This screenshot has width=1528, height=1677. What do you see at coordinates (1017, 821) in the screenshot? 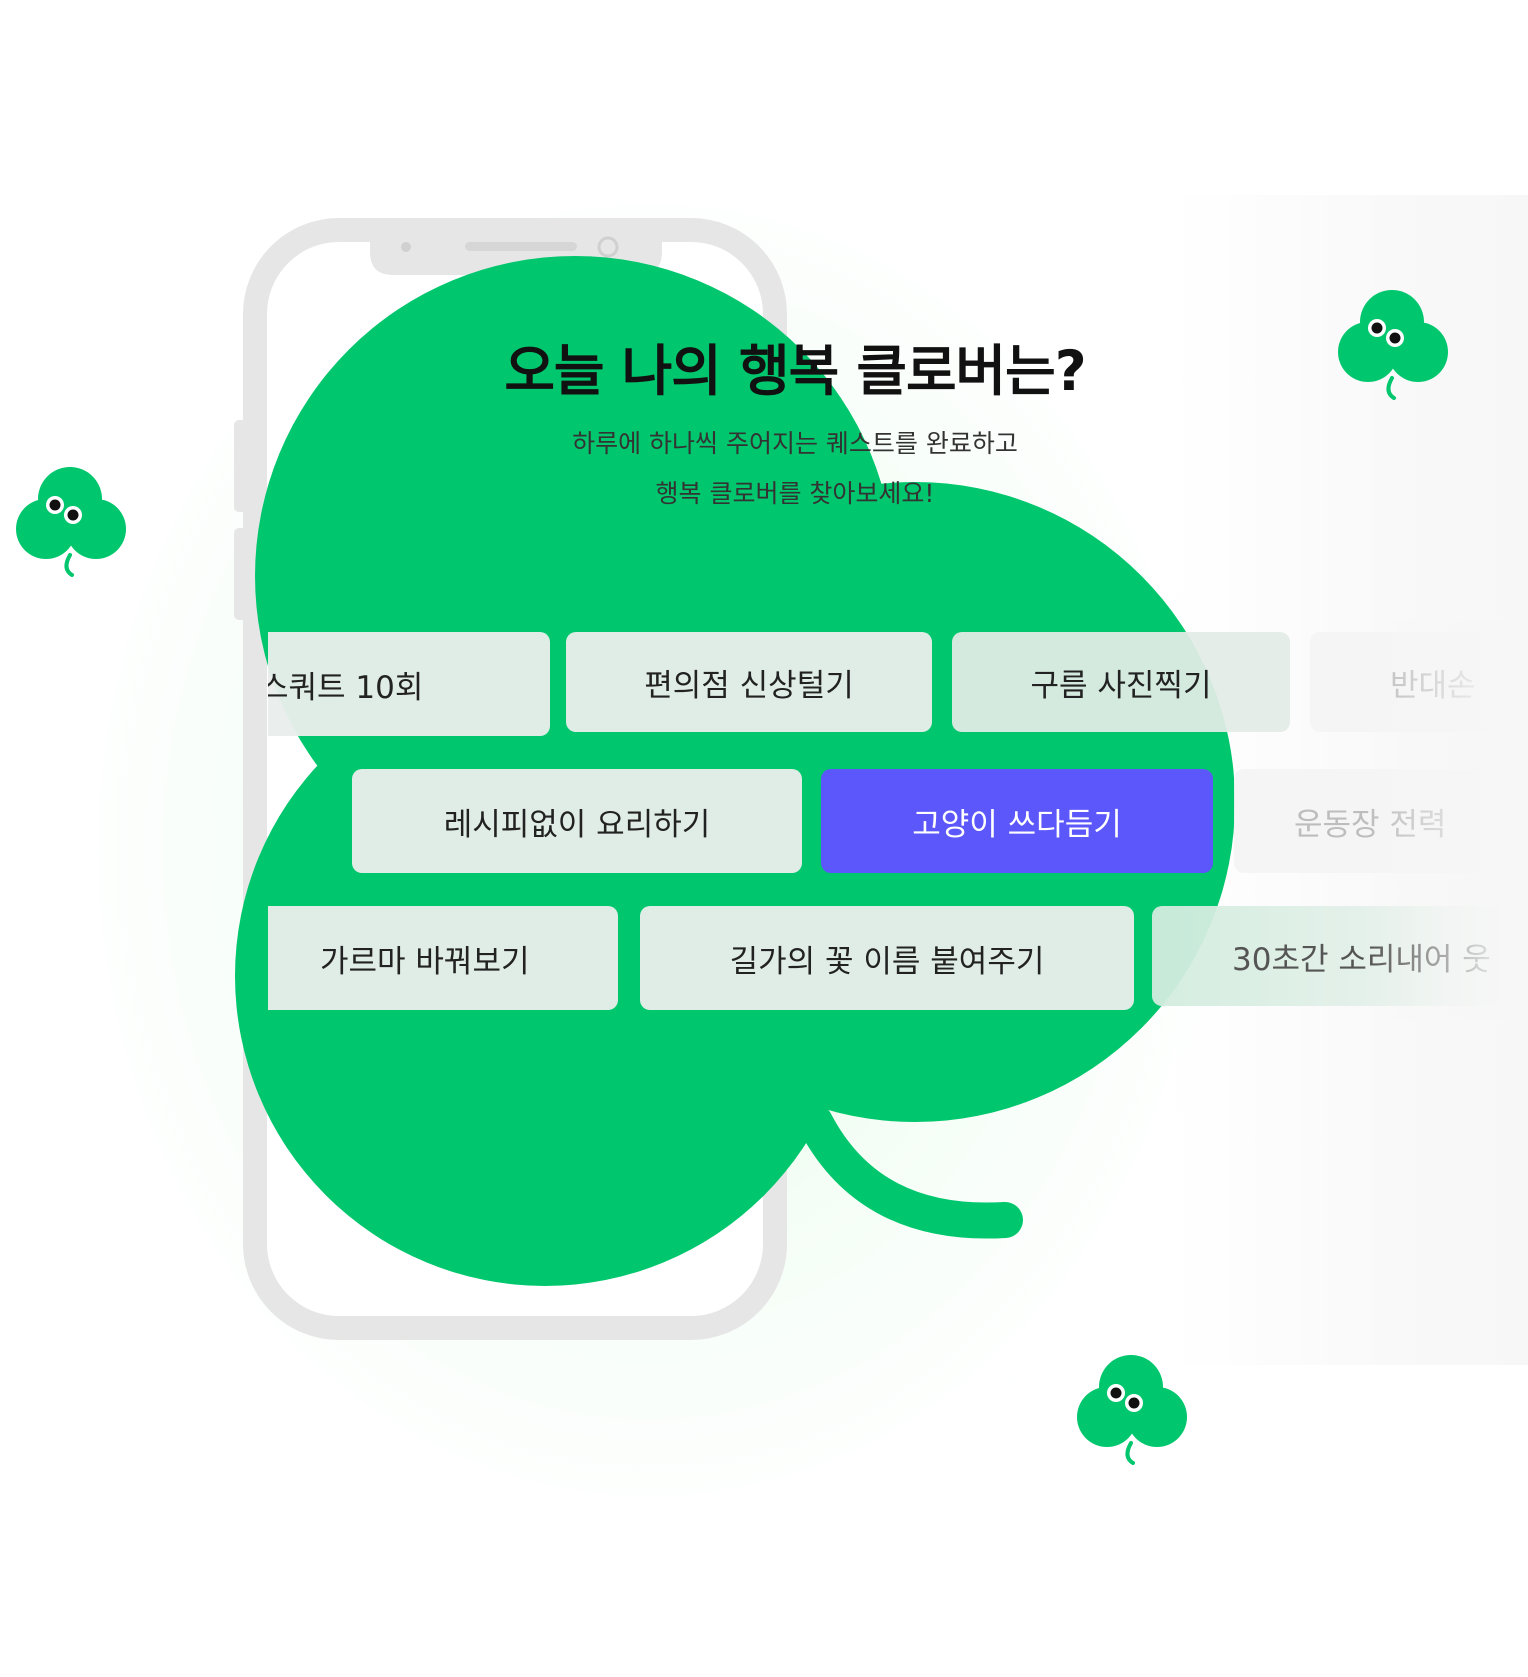
I see `quest-chip-selected: 고양이 쓰다듬기` at bounding box center [1017, 821].